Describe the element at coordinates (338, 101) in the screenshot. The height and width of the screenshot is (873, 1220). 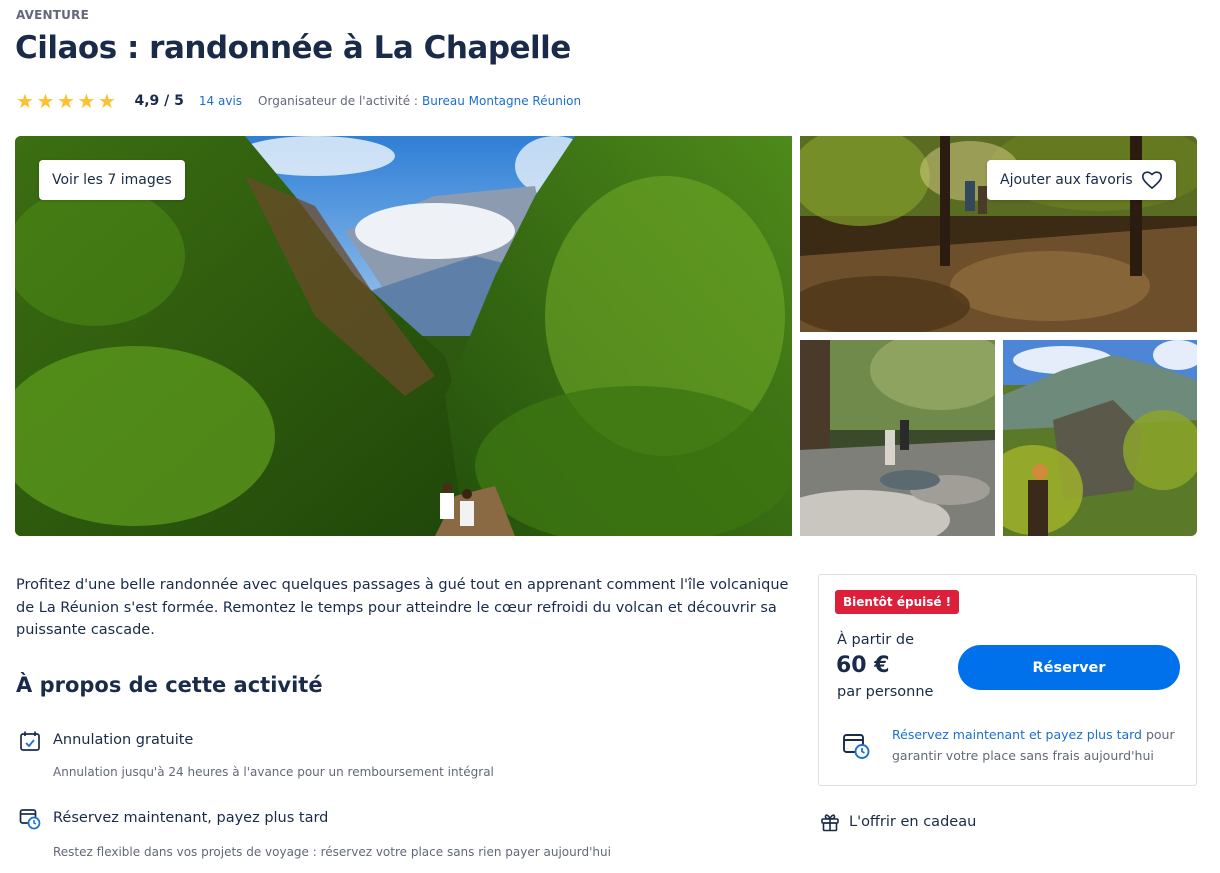
I see `organizer-label: Organisateur de l'activité :` at that location.